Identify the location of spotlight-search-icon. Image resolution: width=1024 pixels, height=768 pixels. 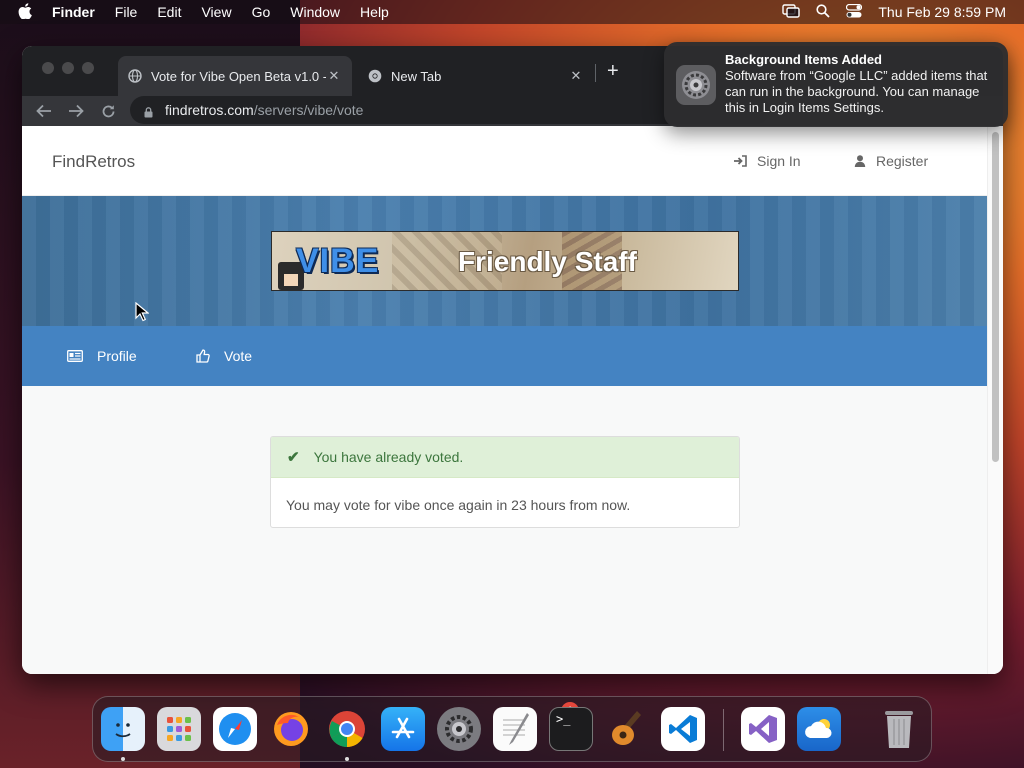
(823, 12).